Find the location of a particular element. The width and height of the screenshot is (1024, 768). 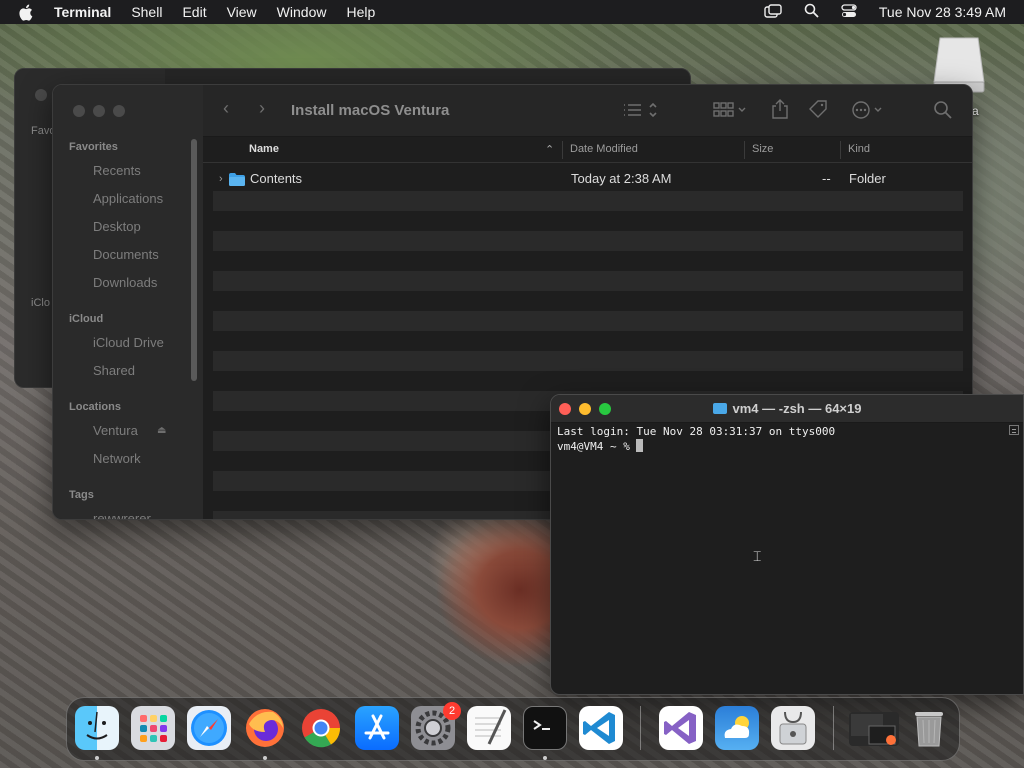

more-actions-icon is located at coordinates (869, 112).